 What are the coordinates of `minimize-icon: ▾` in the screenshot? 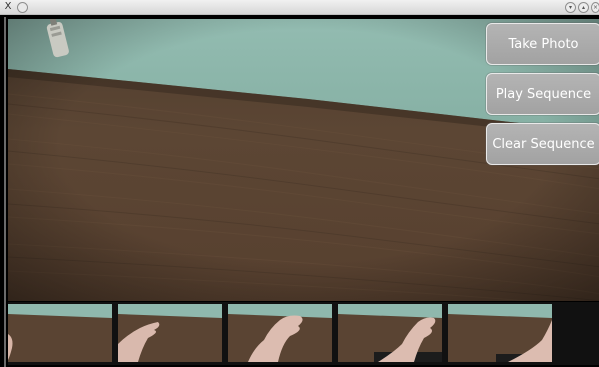 It's located at (570, 7).